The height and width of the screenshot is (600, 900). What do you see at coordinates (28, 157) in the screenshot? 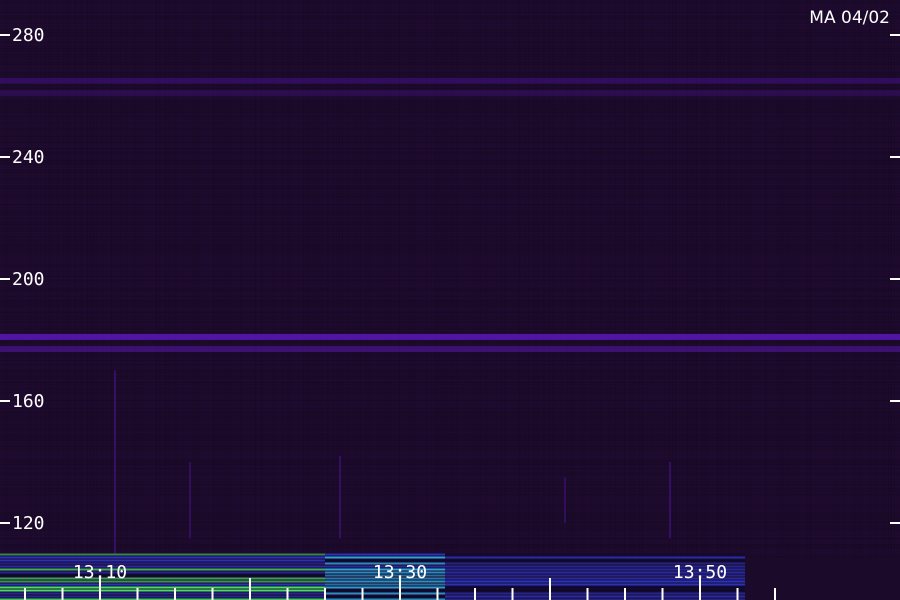
I see `y-tick-label-240: 240` at bounding box center [28, 157].